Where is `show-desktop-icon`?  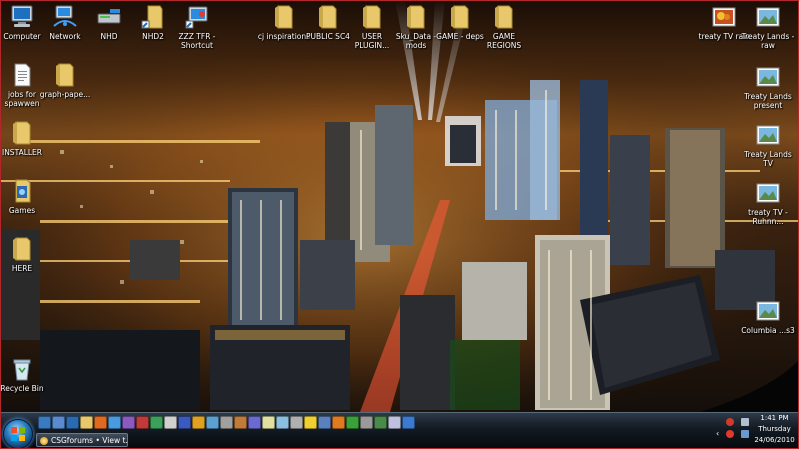
show-desktop-icon is located at coordinates (44, 422).